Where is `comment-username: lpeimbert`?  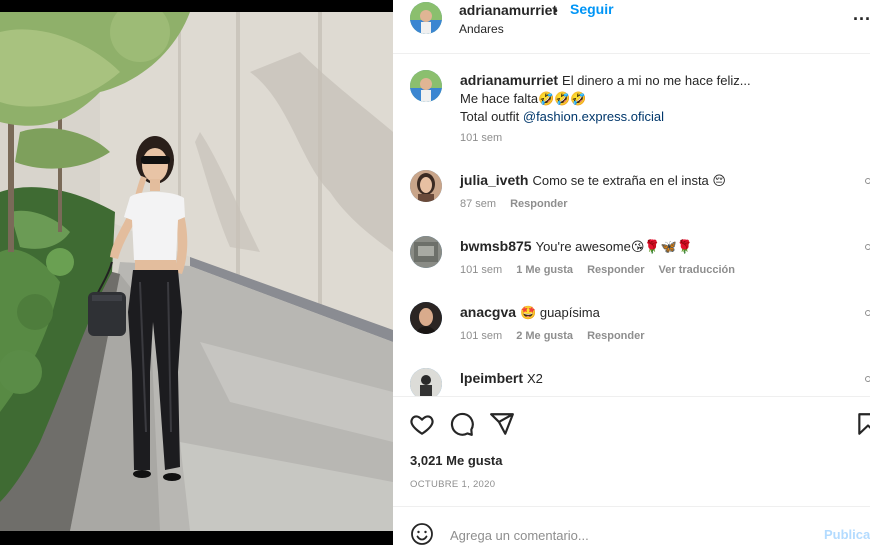
comment-username: lpeimbert is located at coordinates (491, 378).